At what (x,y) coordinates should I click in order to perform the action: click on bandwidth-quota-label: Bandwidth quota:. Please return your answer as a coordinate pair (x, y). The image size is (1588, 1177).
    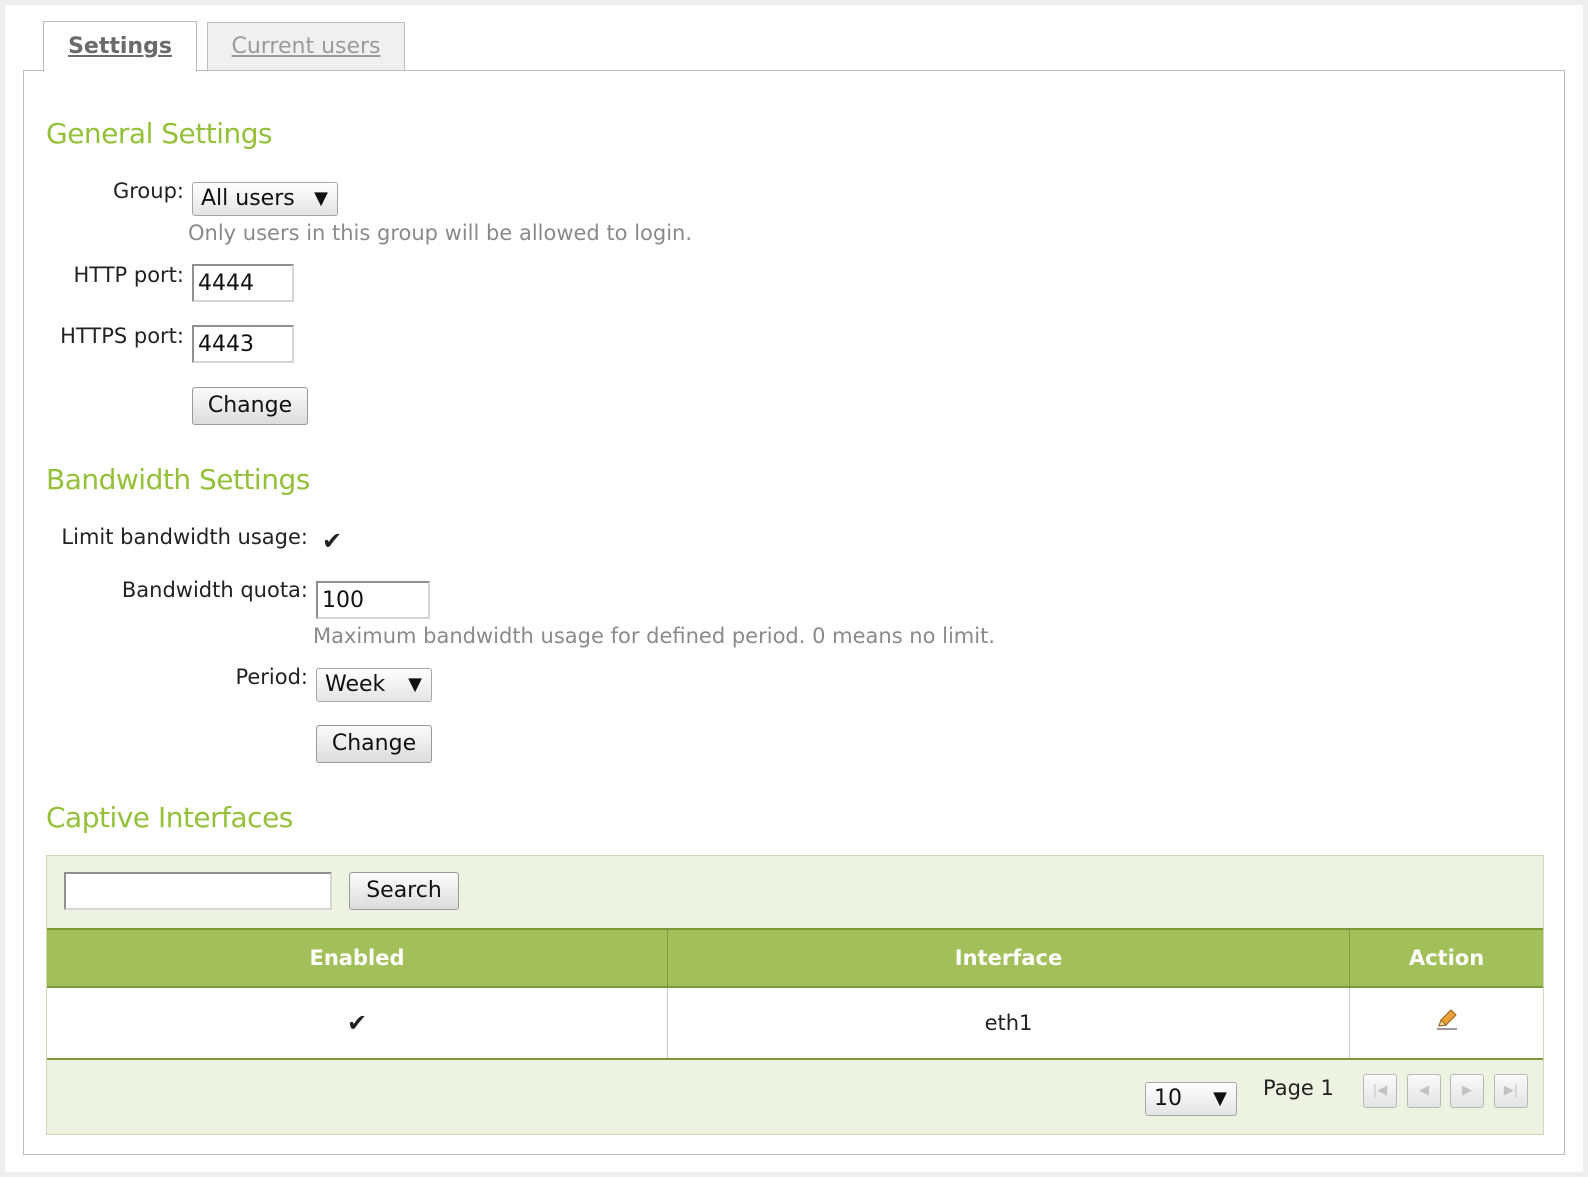
    Looking at the image, I should click on (214, 590).